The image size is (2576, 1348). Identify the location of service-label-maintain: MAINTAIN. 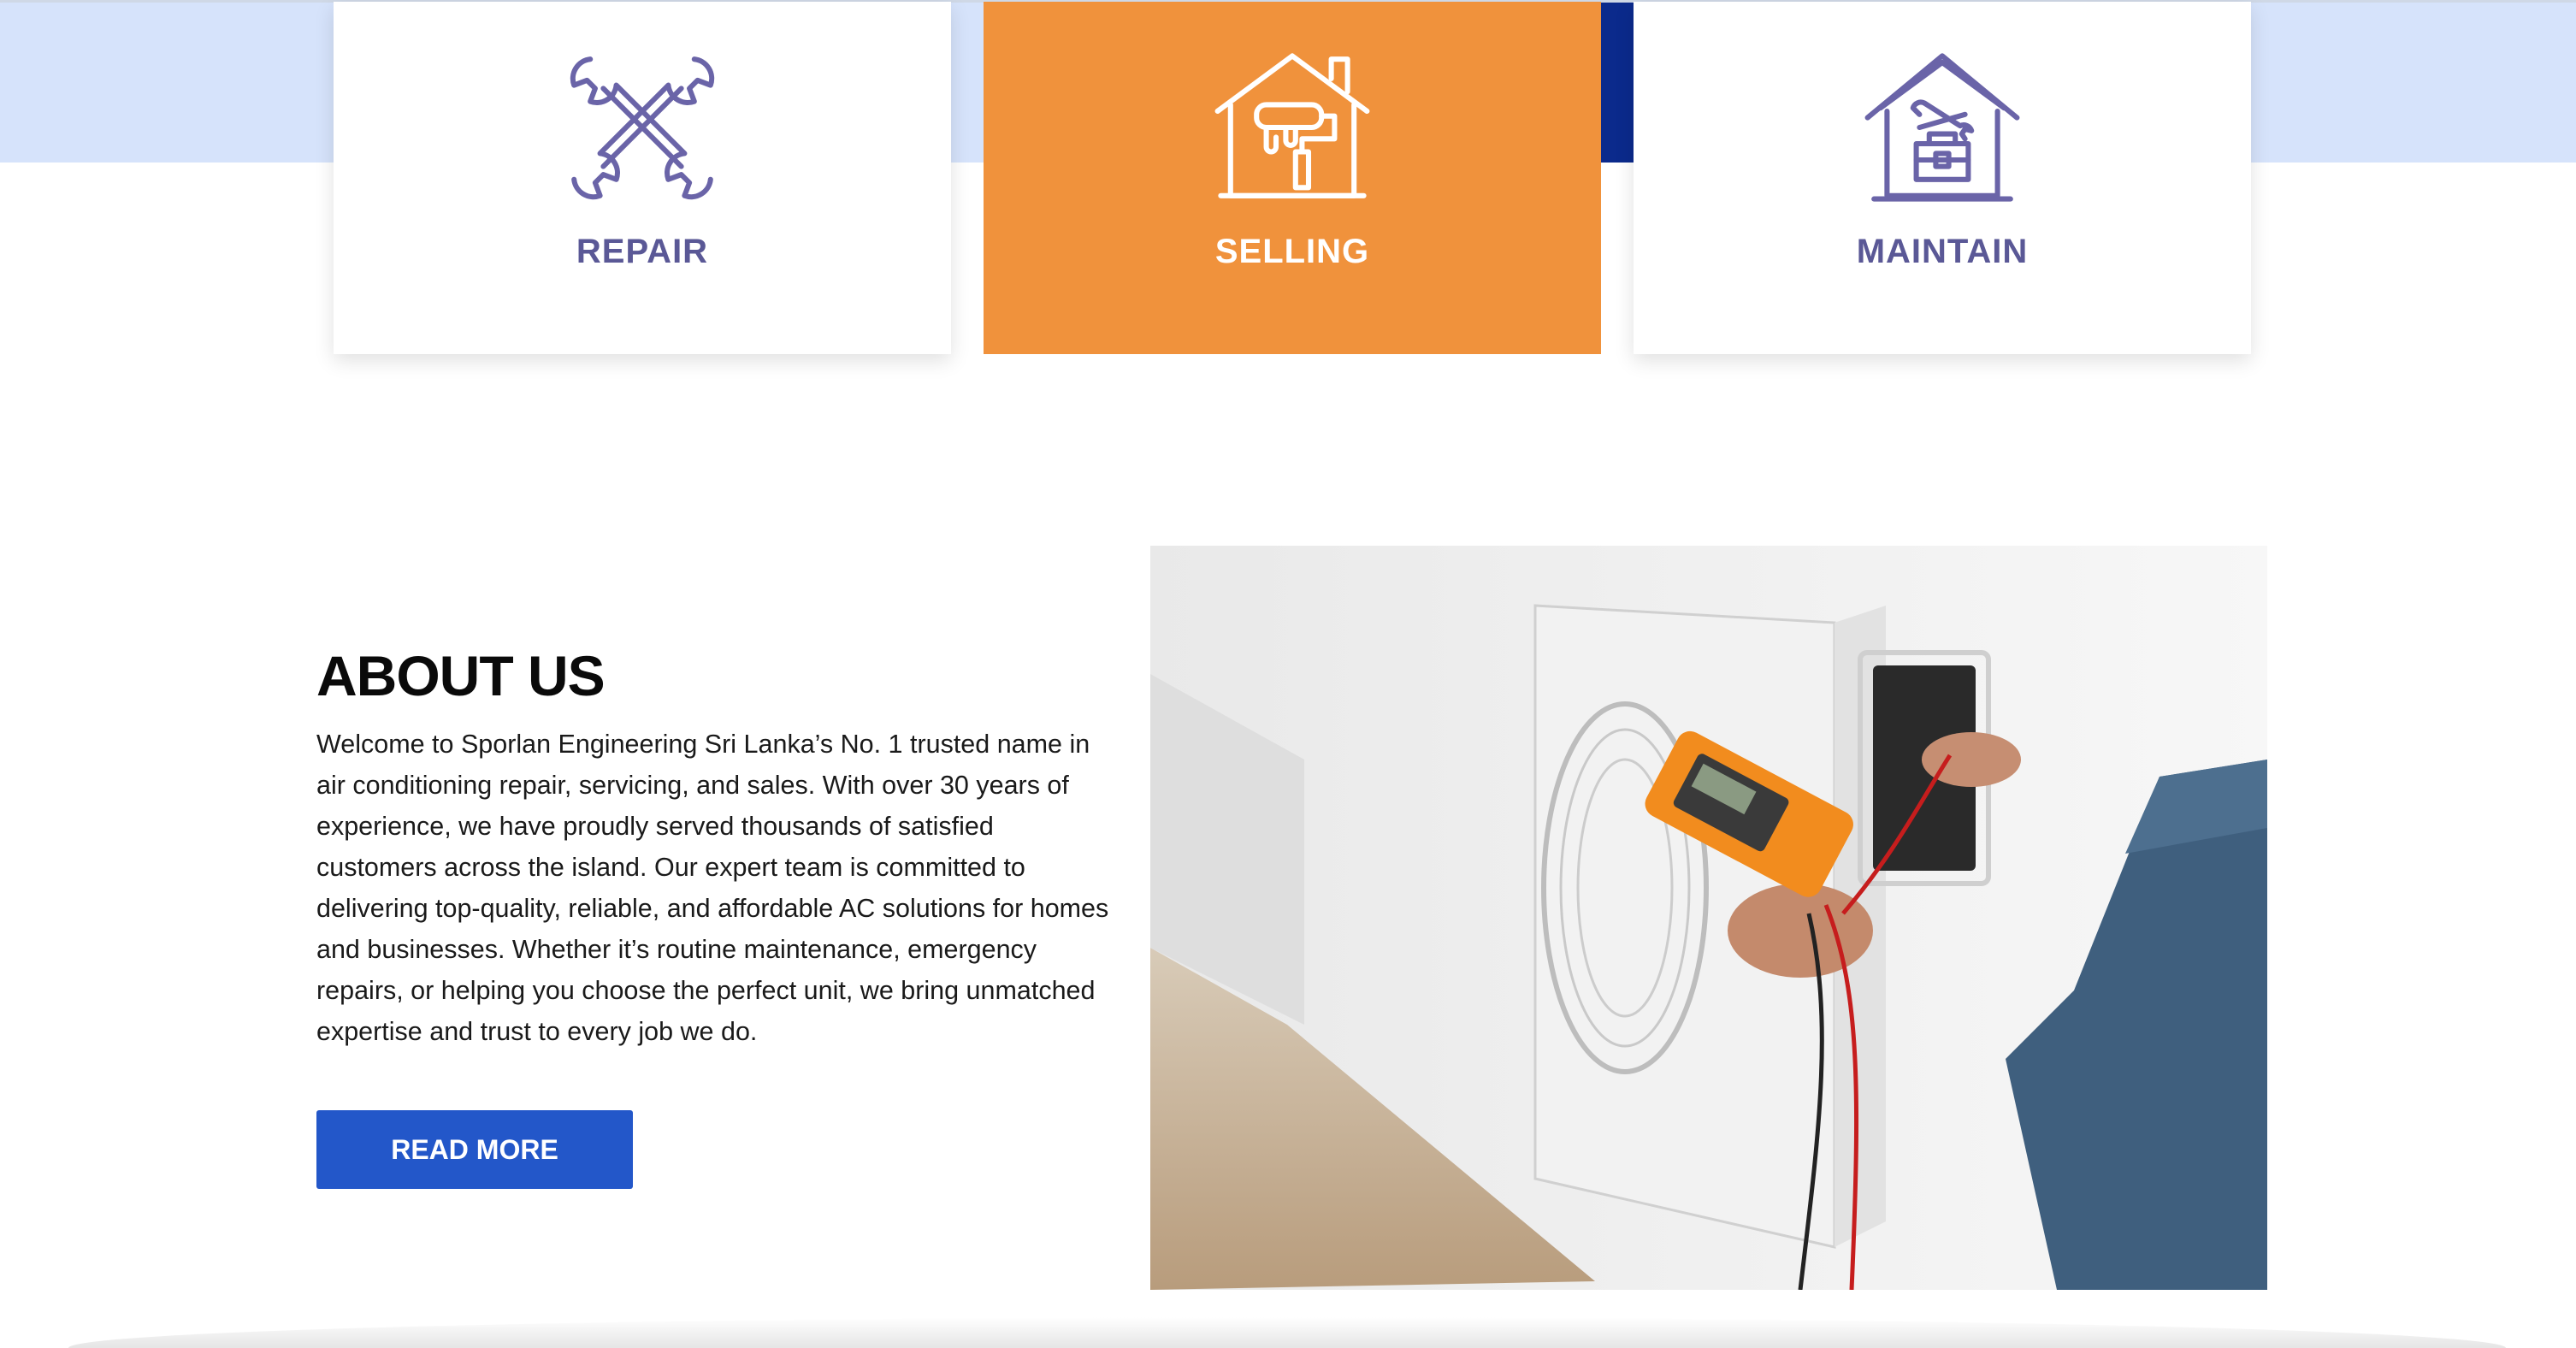
(1942, 251).